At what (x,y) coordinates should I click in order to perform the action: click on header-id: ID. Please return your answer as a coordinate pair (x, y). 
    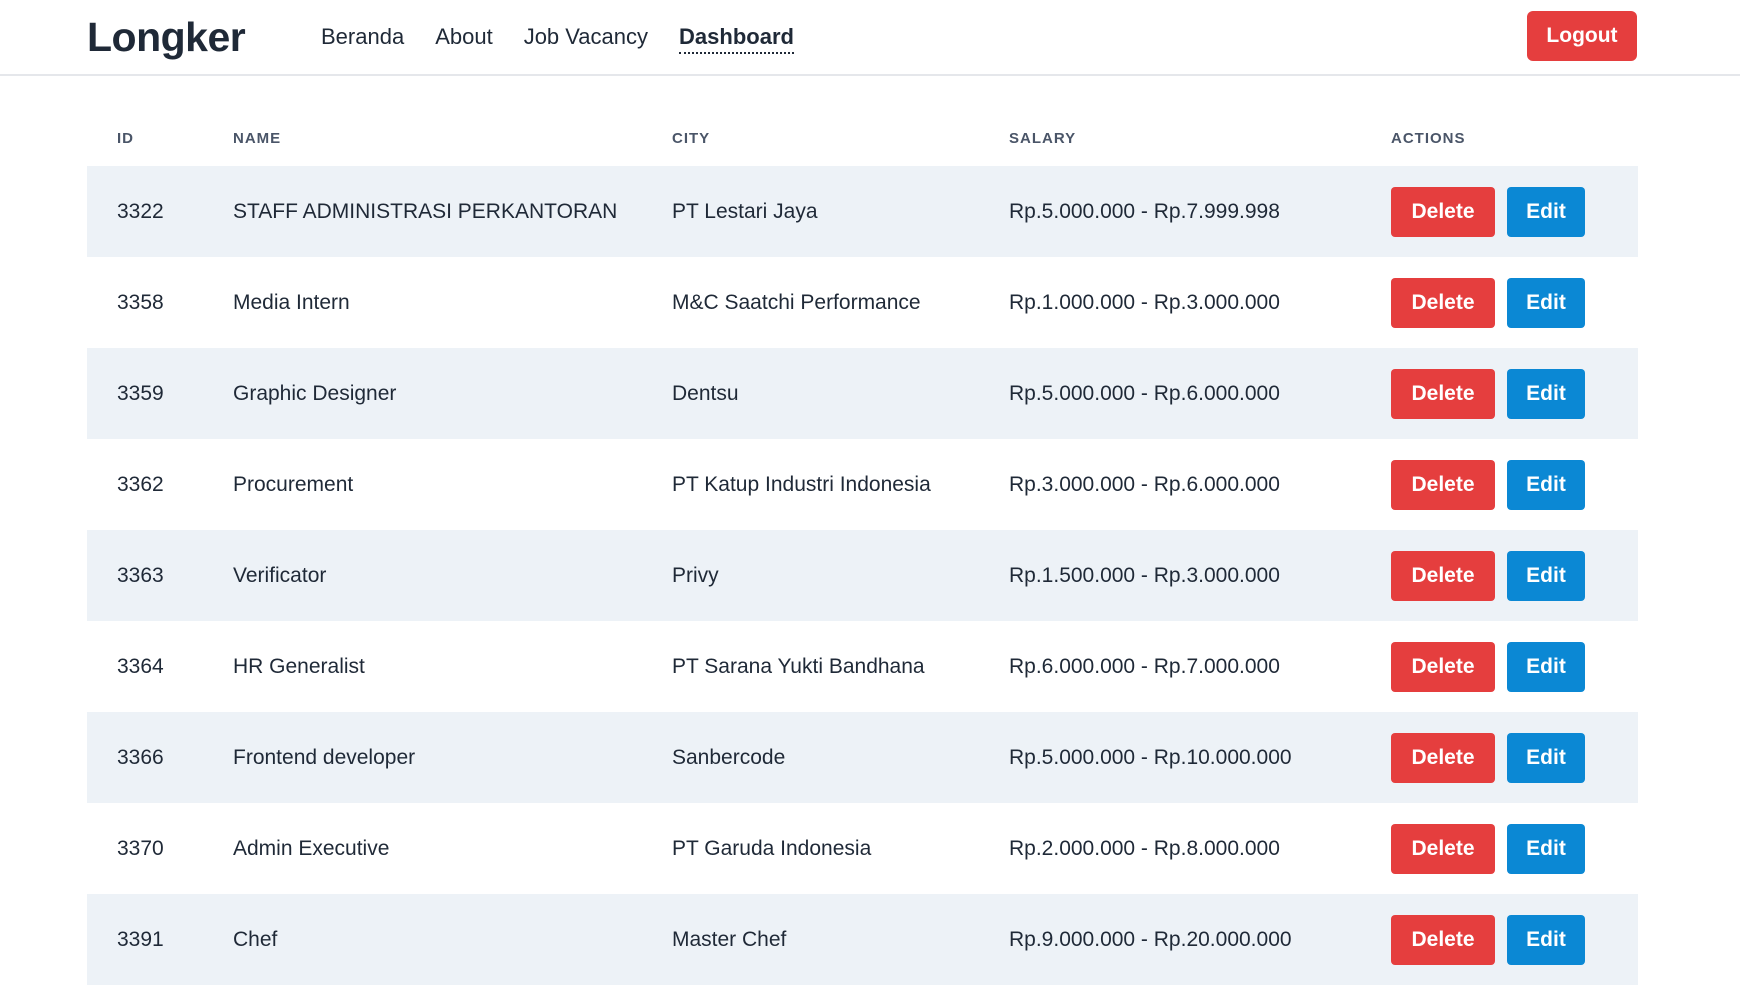
    Looking at the image, I should click on (125, 138).